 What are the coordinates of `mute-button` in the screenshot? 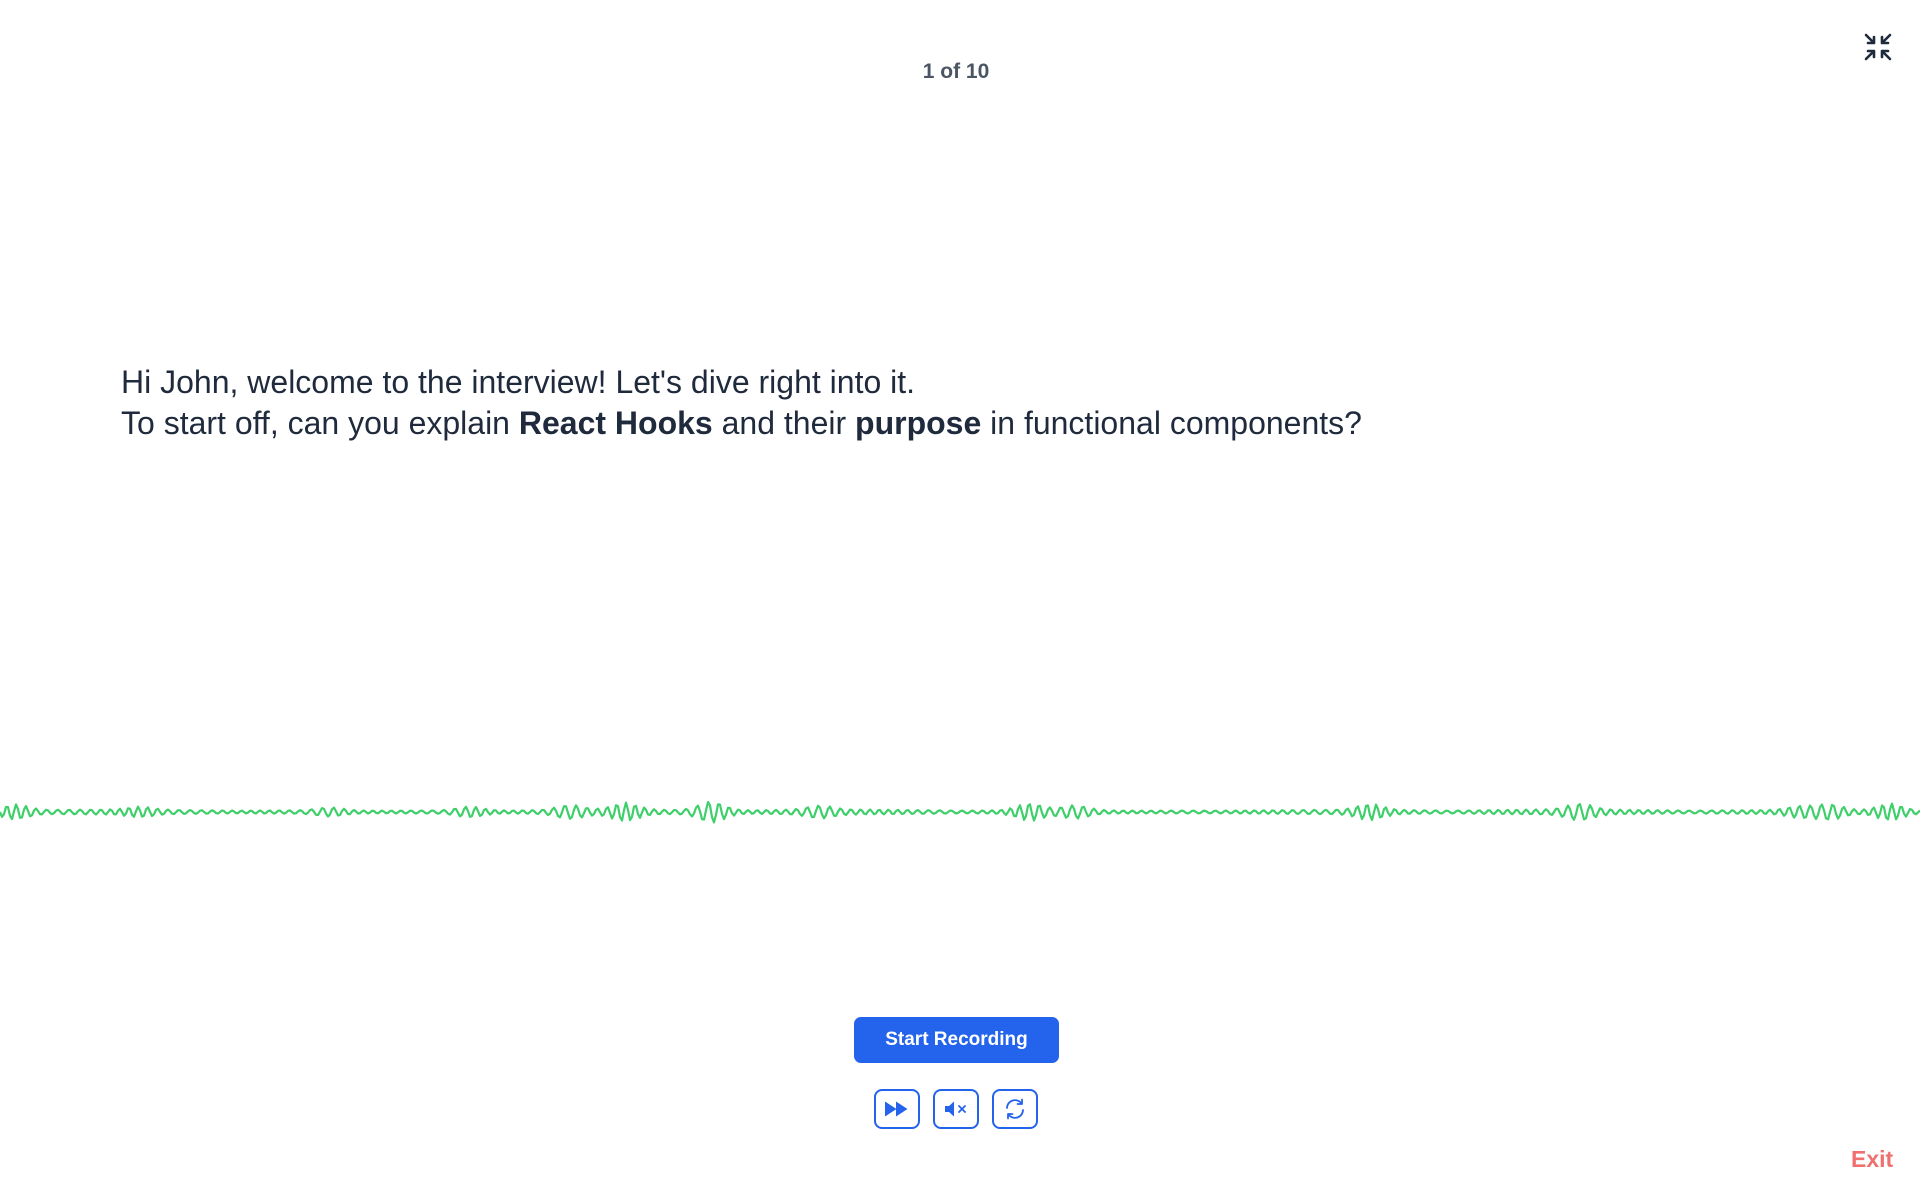 It's located at (956, 1109).